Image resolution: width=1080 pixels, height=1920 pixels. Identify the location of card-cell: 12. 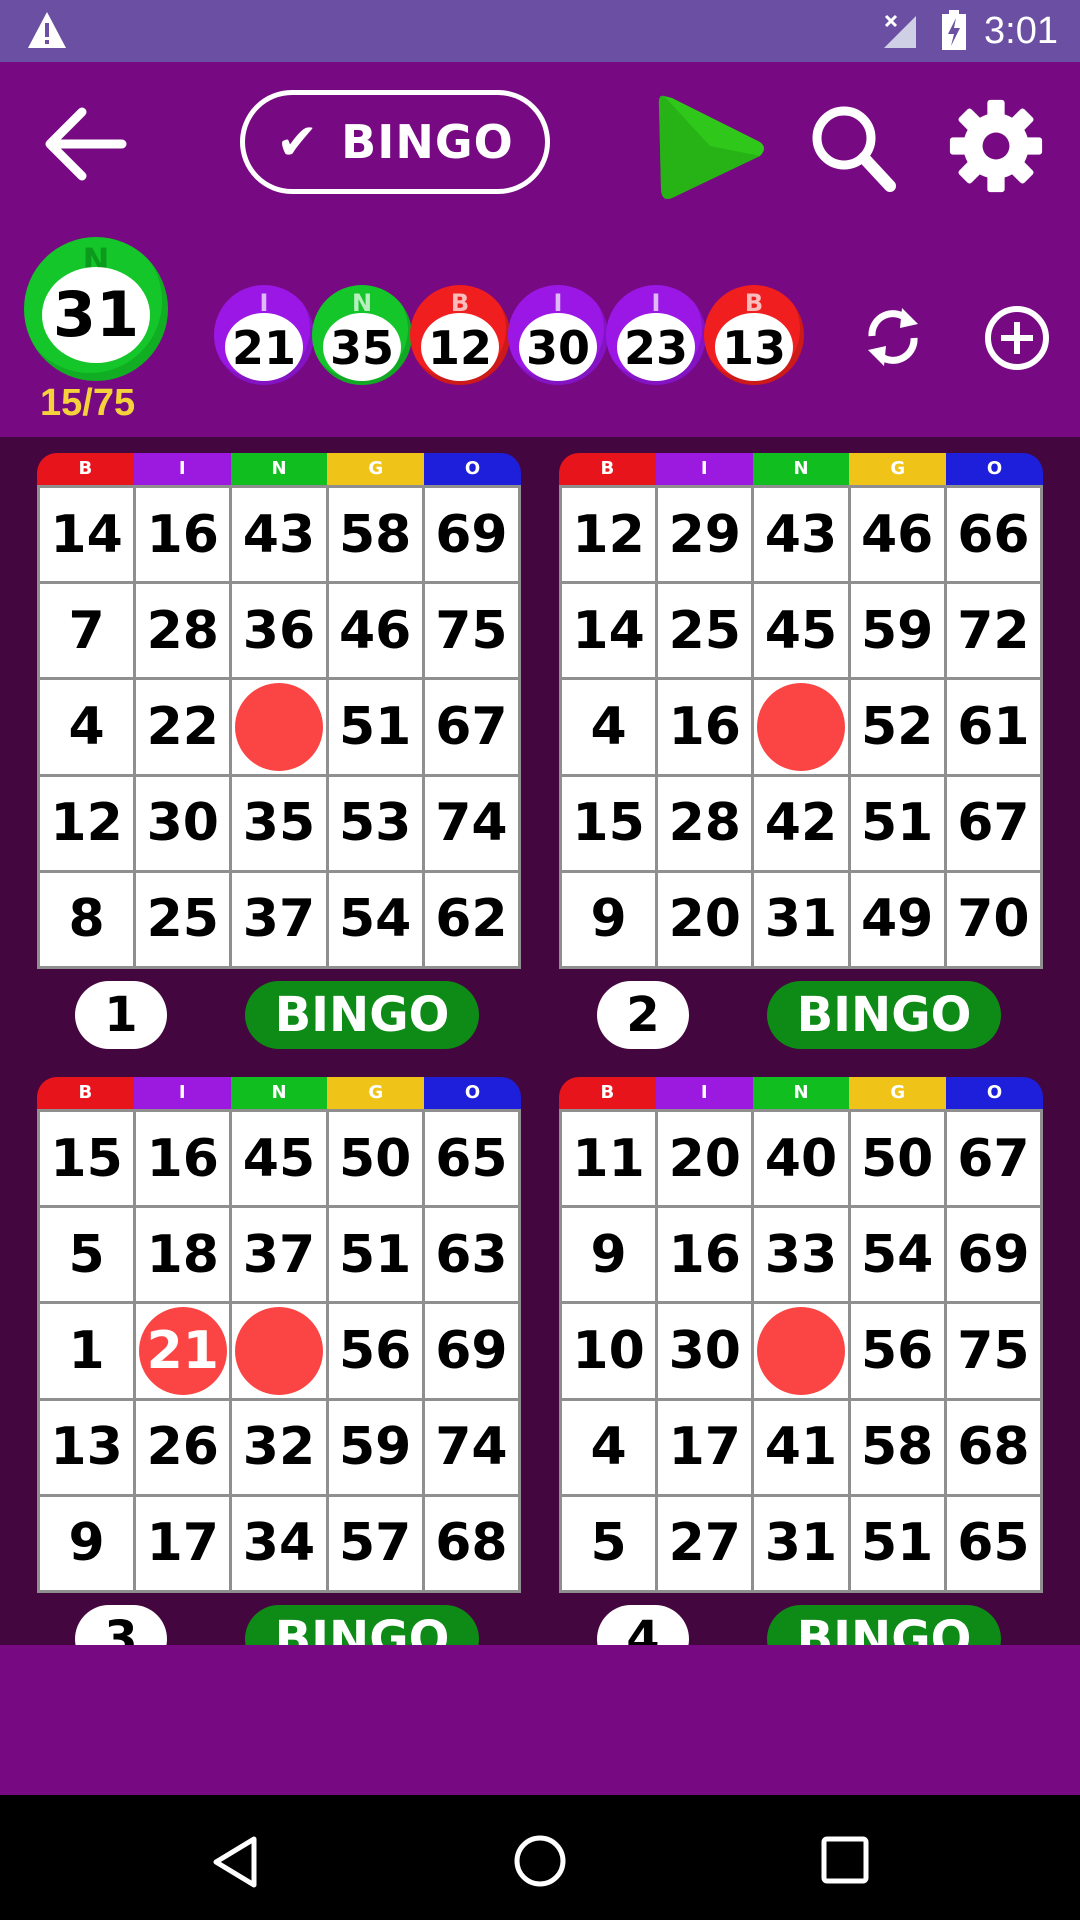
(87, 823).